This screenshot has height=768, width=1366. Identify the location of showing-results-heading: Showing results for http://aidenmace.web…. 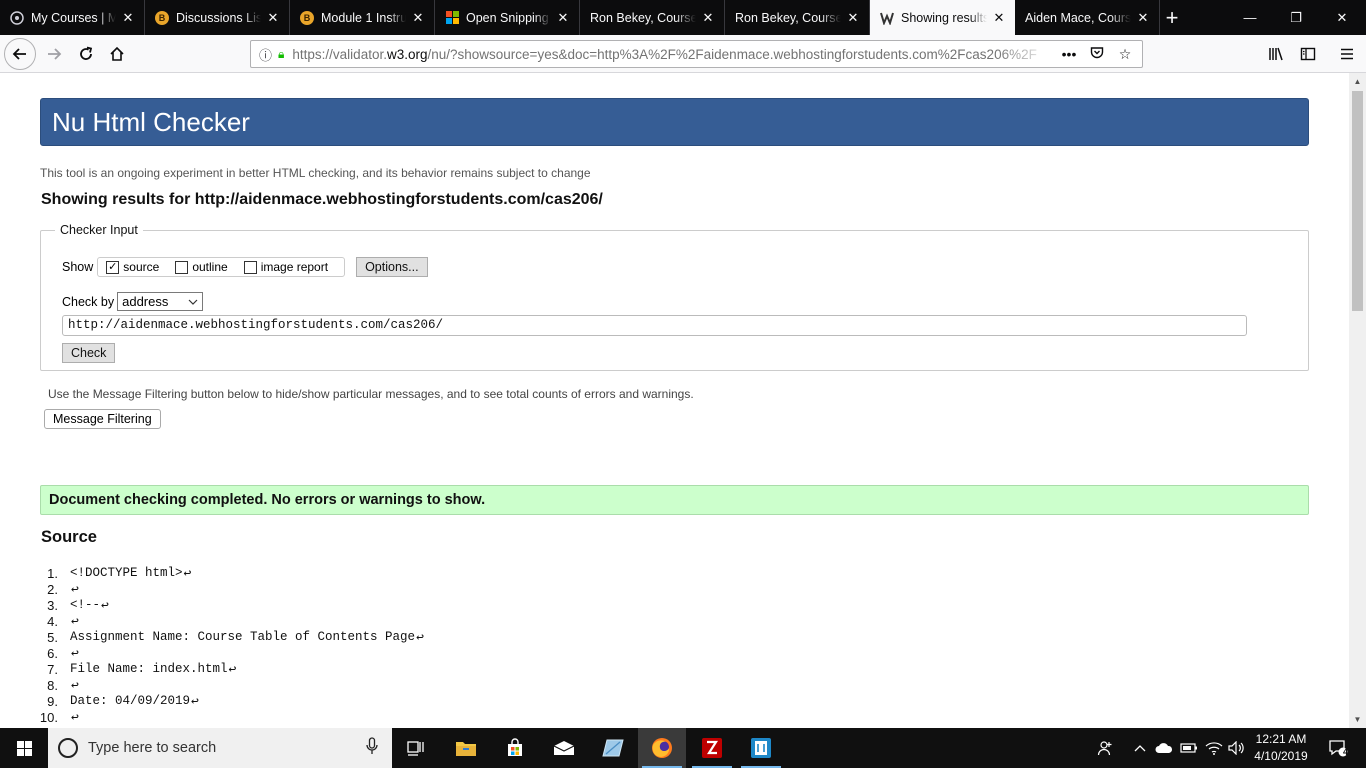
(322, 199).